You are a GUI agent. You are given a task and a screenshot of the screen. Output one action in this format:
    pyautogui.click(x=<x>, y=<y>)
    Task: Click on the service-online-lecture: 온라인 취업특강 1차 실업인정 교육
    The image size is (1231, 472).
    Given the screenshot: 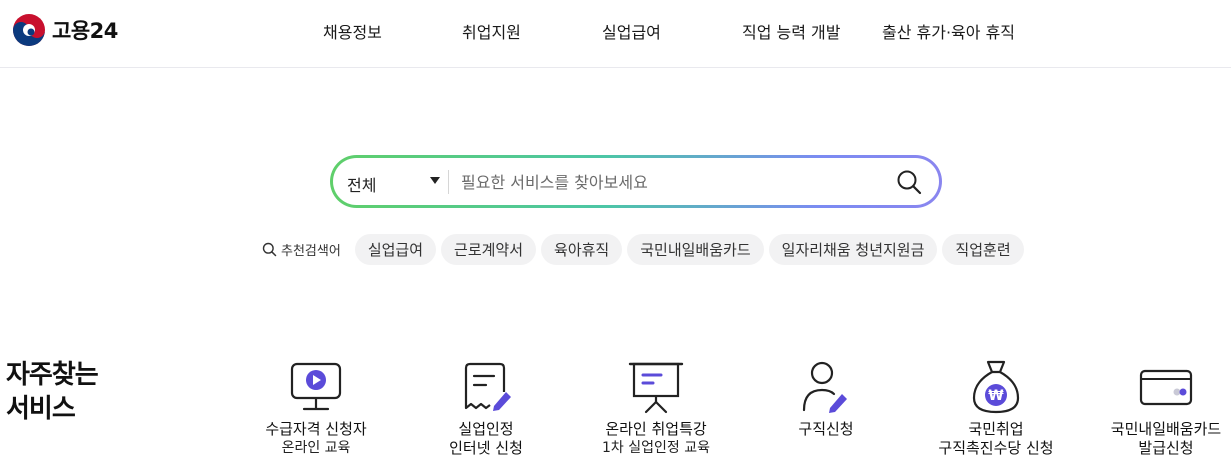 What is the action you would take?
    pyautogui.click(x=656, y=408)
    